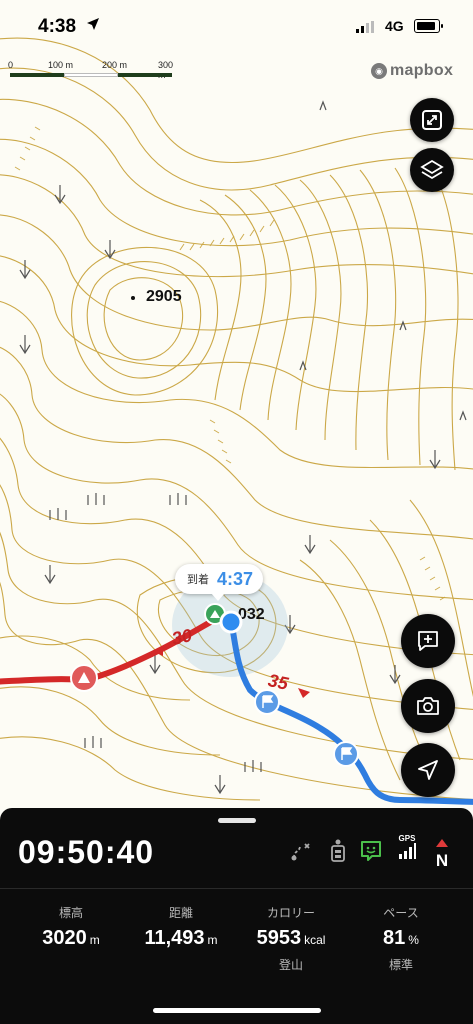  I want to click on stat-distance: 距離 11,493 m, so click(181, 927).